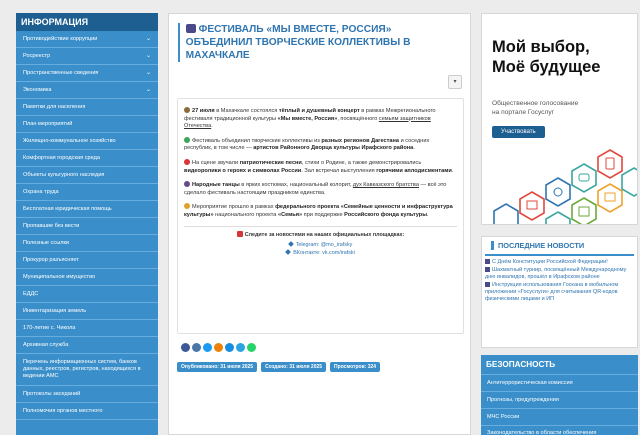 The width and height of the screenshot is (640, 435). What do you see at coordinates (52, 393) in the screenshot?
I see `sidebar-item-label: Протоколы заседаний` at bounding box center [52, 393].